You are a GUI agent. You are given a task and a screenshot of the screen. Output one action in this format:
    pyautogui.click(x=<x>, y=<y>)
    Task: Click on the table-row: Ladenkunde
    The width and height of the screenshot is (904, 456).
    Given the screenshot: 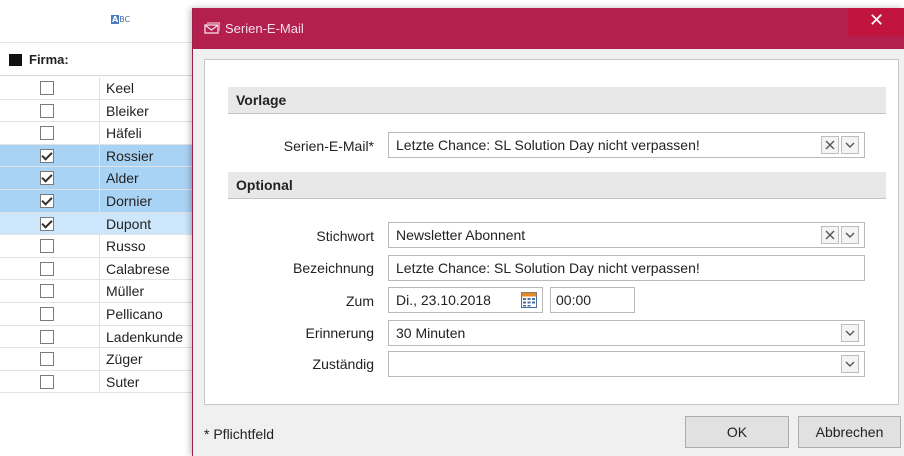 What is the action you would take?
    pyautogui.click(x=100, y=337)
    